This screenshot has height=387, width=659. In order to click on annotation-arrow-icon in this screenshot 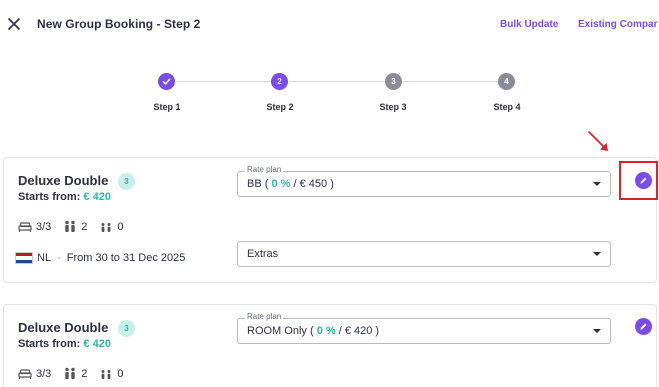, I will do `click(598, 141)`.